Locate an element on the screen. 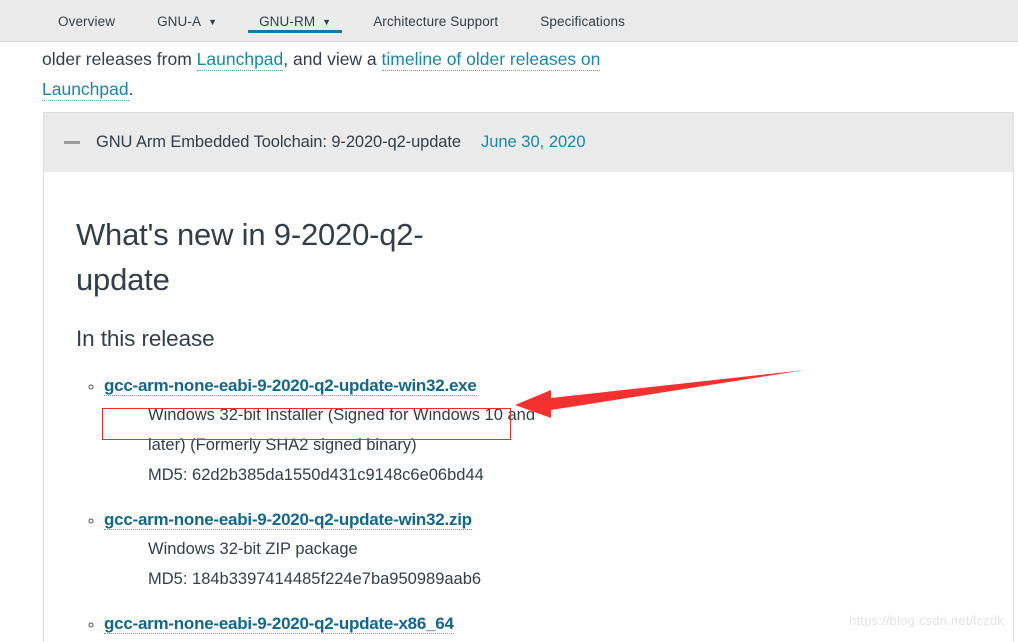 This screenshot has height=642, width=1018. md5-value: 184b3397414485f224e7ba950989aab6 is located at coordinates (337, 579).